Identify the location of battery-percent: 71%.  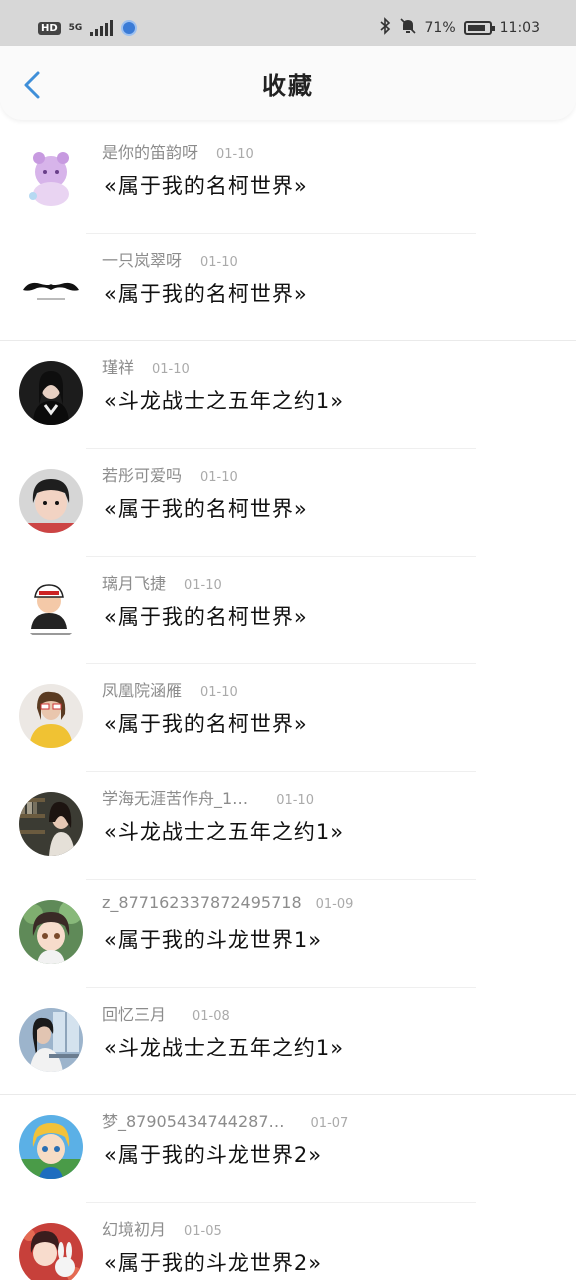
(440, 28).